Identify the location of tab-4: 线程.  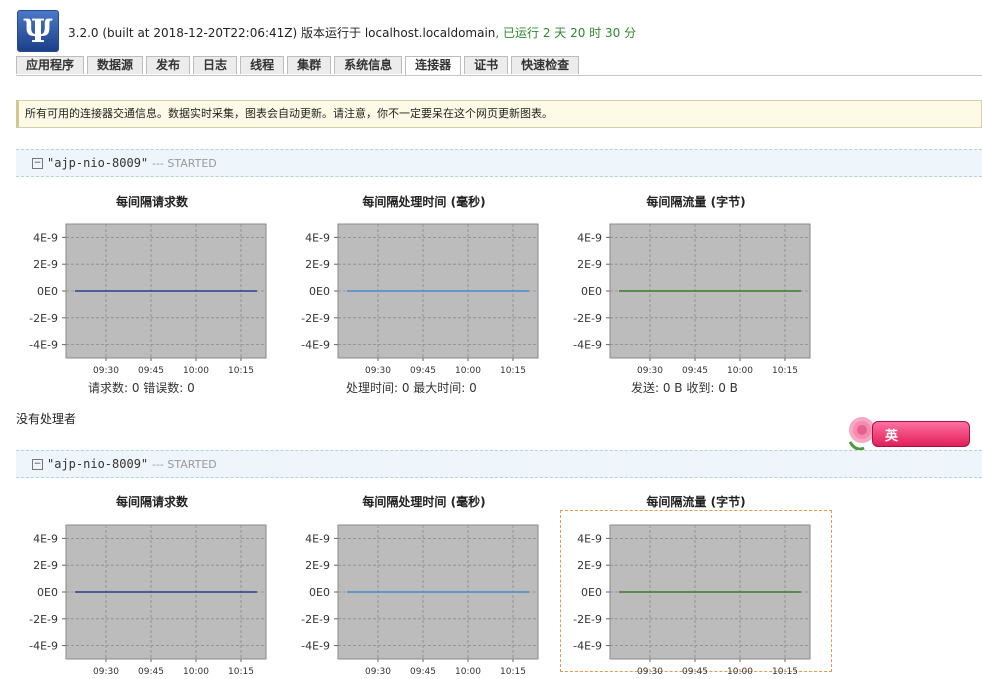
(262, 65).